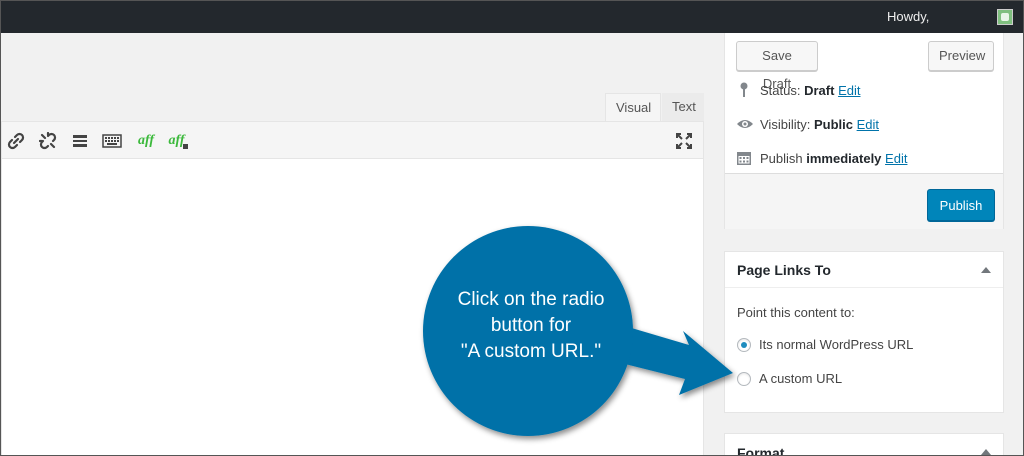  I want to click on callout-line-3: "A custom URL.", so click(531, 351).